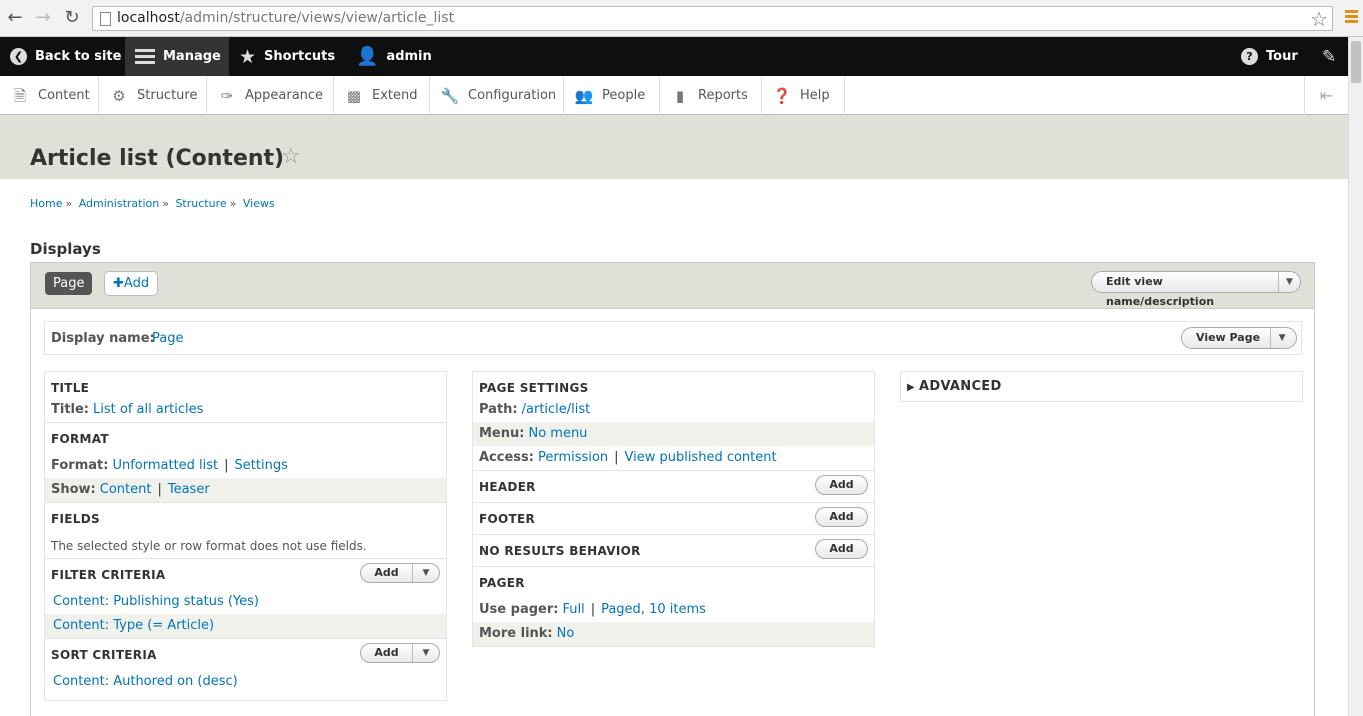 This screenshot has width=1363, height=716. What do you see at coordinates (803, 95) in the screenshot?
I see `tray-item-help: ❓ Help` at bounding box center [803, 95].